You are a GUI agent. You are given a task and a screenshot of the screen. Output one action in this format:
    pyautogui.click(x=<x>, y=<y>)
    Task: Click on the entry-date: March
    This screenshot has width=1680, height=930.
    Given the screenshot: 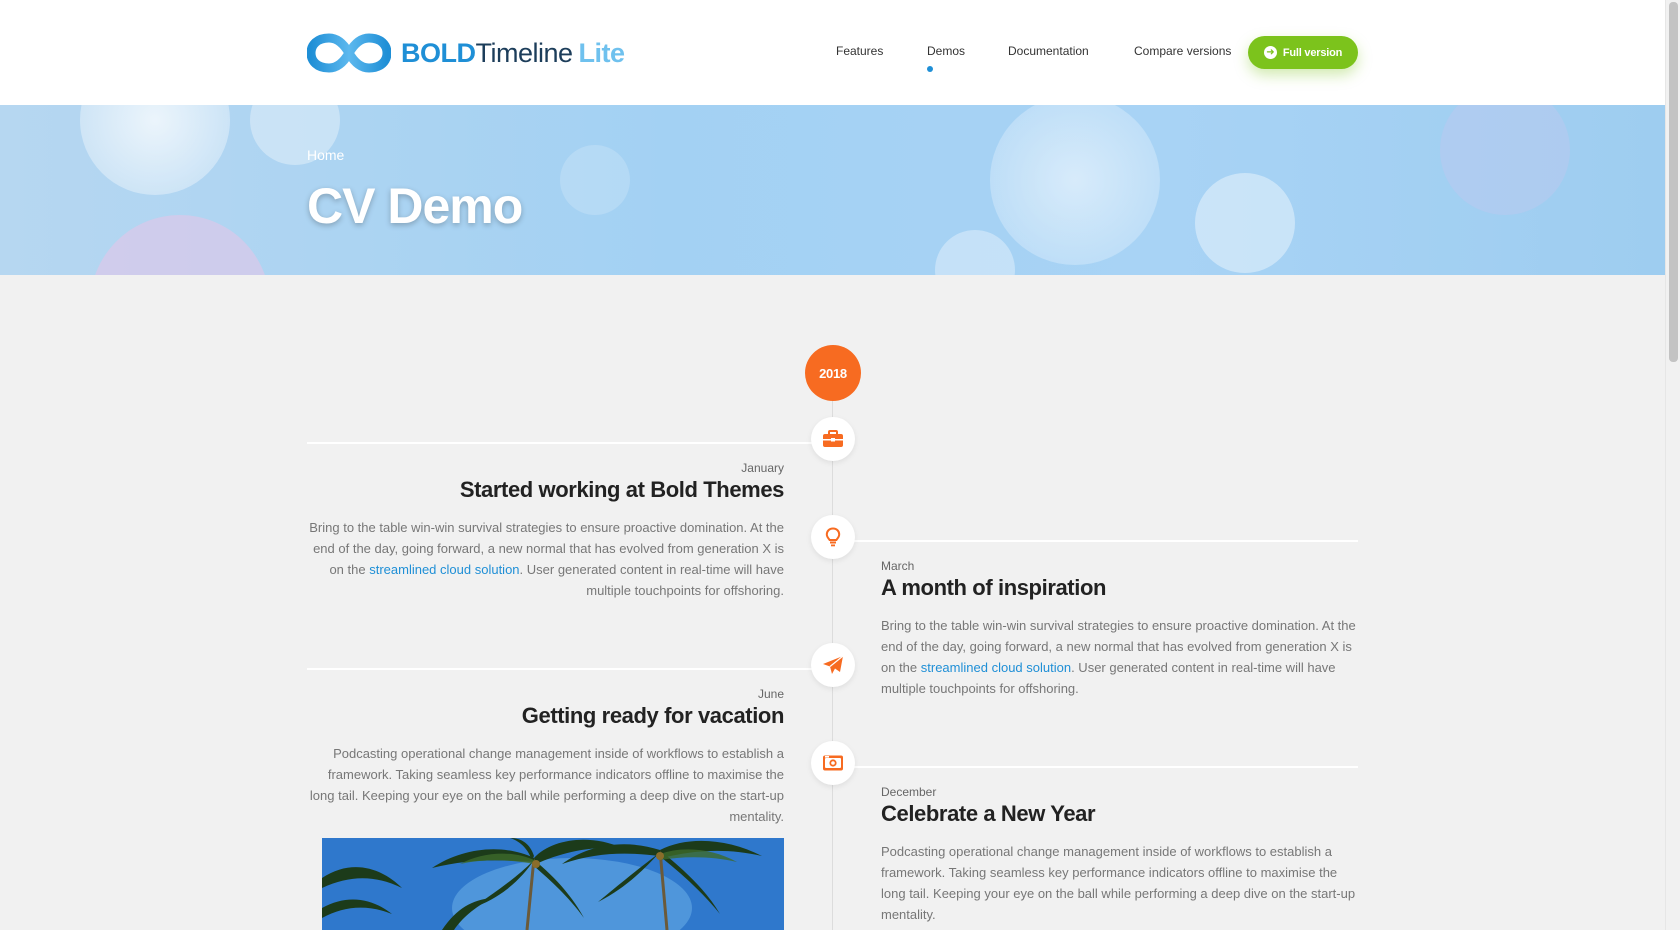 What is the action you would take?
    pyautogui.click(x=898, y=566)
    